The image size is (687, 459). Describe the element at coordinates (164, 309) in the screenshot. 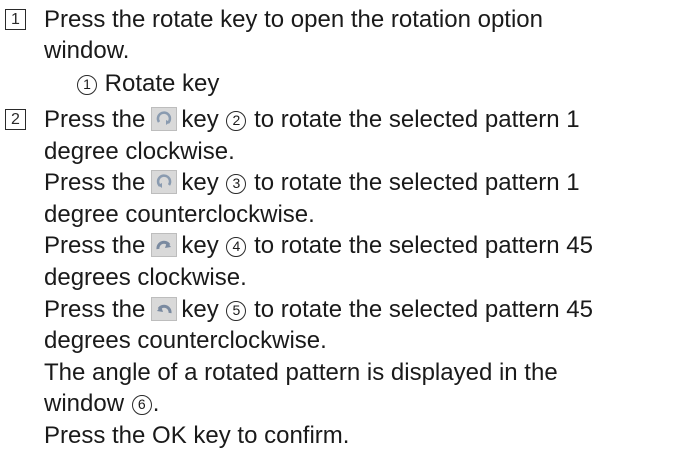

I see `rotate-ccw-45-icon` at that location.